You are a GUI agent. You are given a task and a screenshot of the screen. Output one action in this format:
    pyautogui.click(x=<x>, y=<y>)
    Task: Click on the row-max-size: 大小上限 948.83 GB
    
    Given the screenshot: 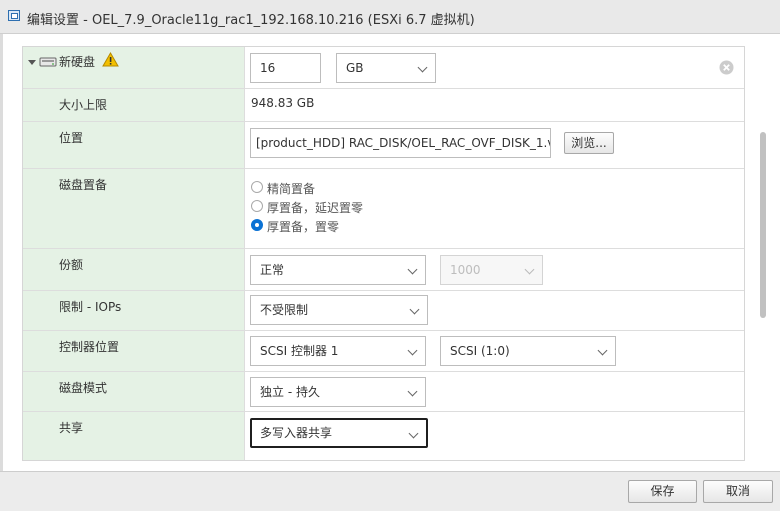 What is the action you would take?
    pyautogui.click(x=383, y=105)
    